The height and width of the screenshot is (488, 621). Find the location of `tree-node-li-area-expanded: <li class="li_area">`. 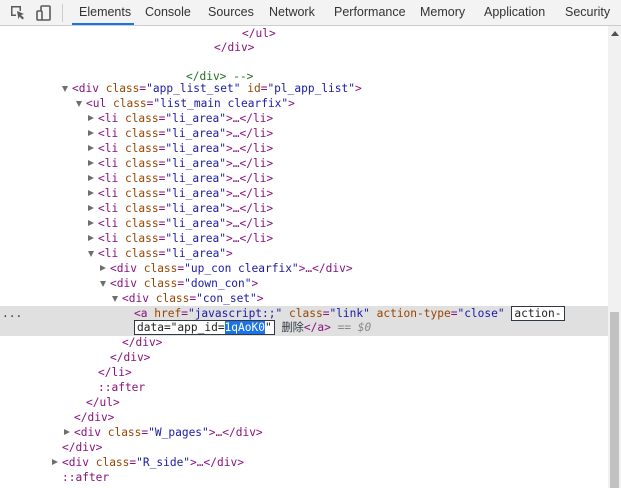

tree-node-li-area-expanded: <li class="li_area"> is located at coordinates (160, 253).